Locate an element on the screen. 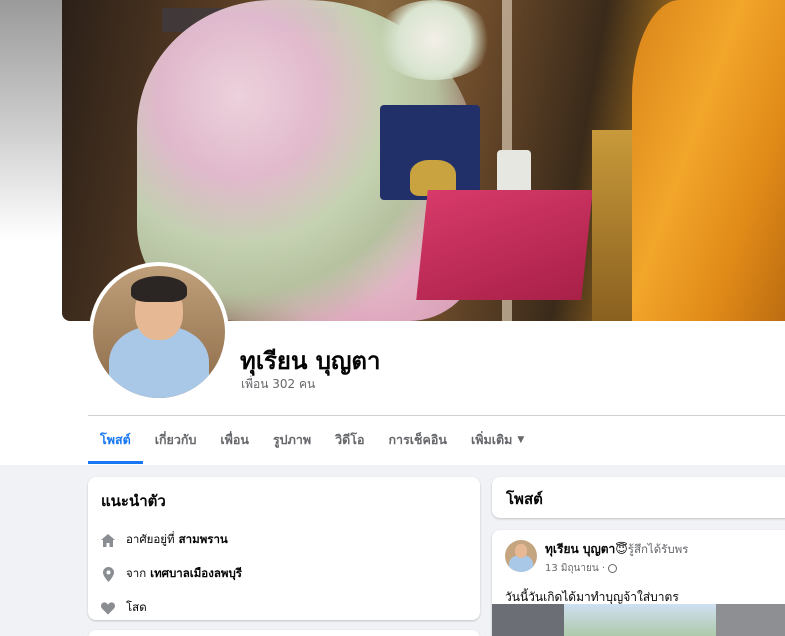 This screenshot has height=636, width=785. feeling-emoji: 😇 is located at coordinates (621, 549).